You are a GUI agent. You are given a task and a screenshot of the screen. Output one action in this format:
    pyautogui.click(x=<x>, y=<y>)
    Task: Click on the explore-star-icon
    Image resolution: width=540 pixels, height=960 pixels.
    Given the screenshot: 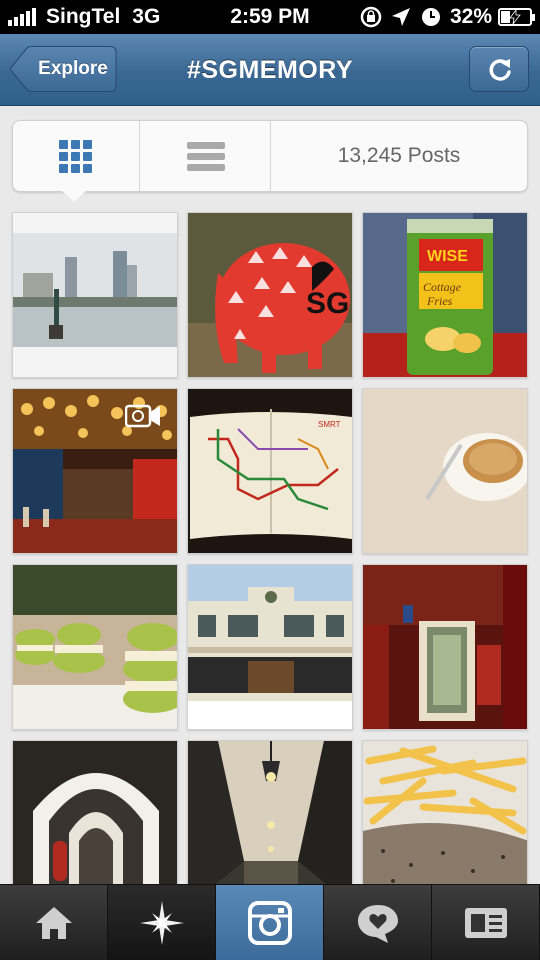 What is the action you would take?
    pyautogui.click(x=162, y=923)
    